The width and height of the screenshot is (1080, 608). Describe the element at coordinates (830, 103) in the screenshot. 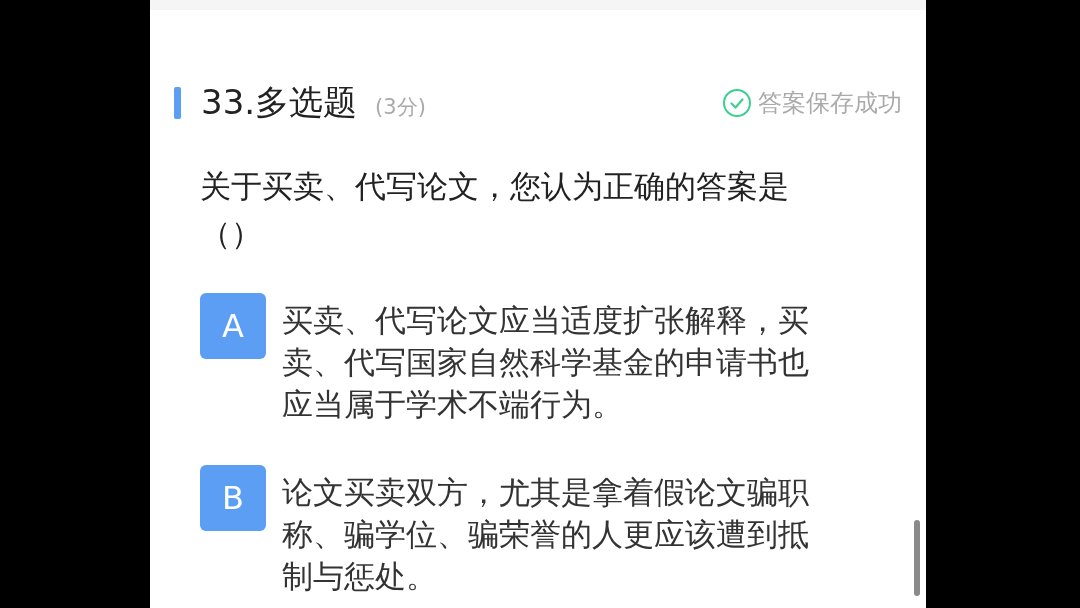

I see `save-status: 答案保存成功` at that location.